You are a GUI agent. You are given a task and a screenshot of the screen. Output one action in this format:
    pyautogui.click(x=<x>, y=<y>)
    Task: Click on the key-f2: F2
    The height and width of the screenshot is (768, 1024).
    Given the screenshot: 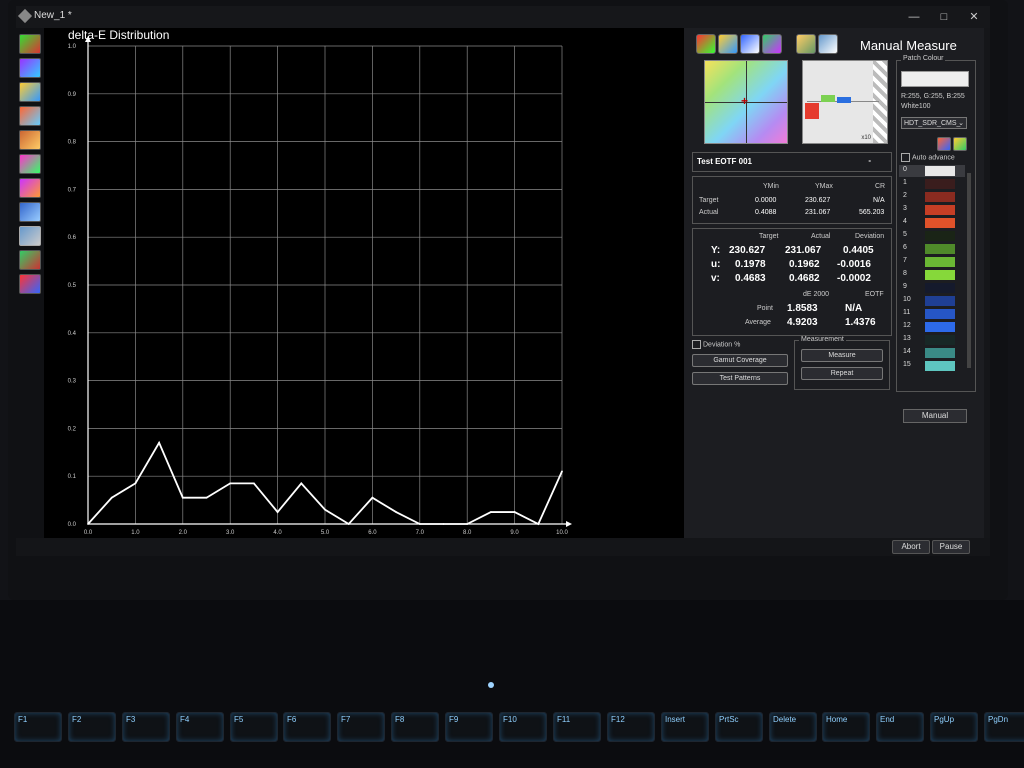 What is the action you would take?
    pyautogui.click(x=92, y=727)
    